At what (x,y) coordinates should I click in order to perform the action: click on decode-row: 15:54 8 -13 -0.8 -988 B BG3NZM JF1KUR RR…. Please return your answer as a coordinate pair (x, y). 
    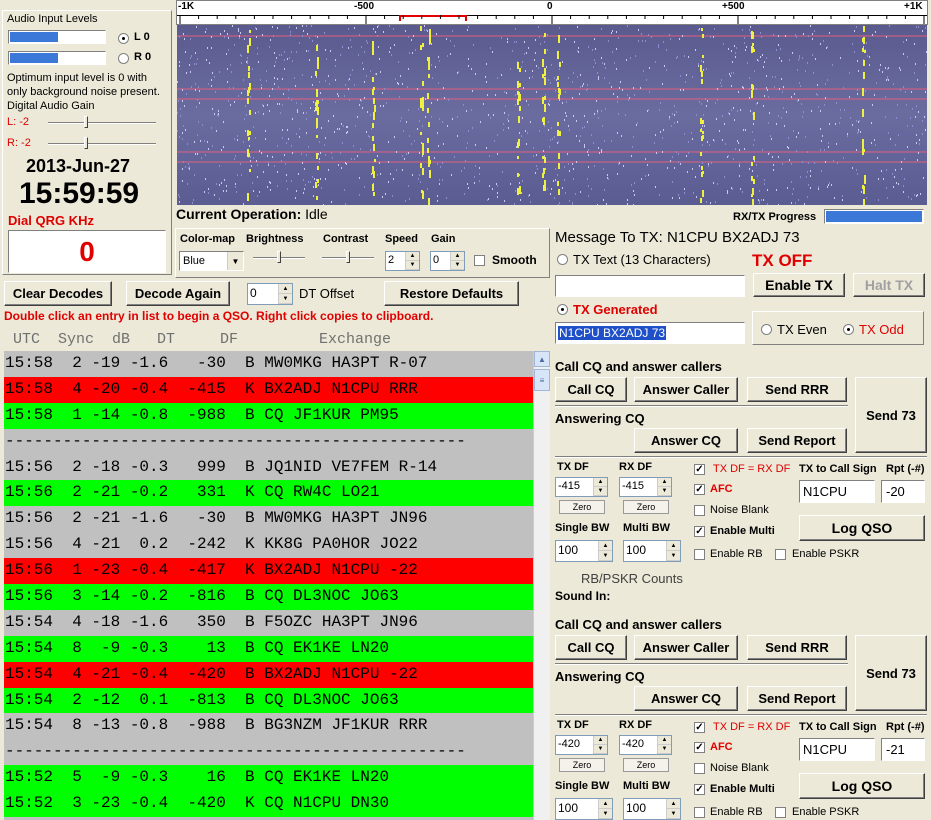
    Looking at the image, I should click on (268, 726).